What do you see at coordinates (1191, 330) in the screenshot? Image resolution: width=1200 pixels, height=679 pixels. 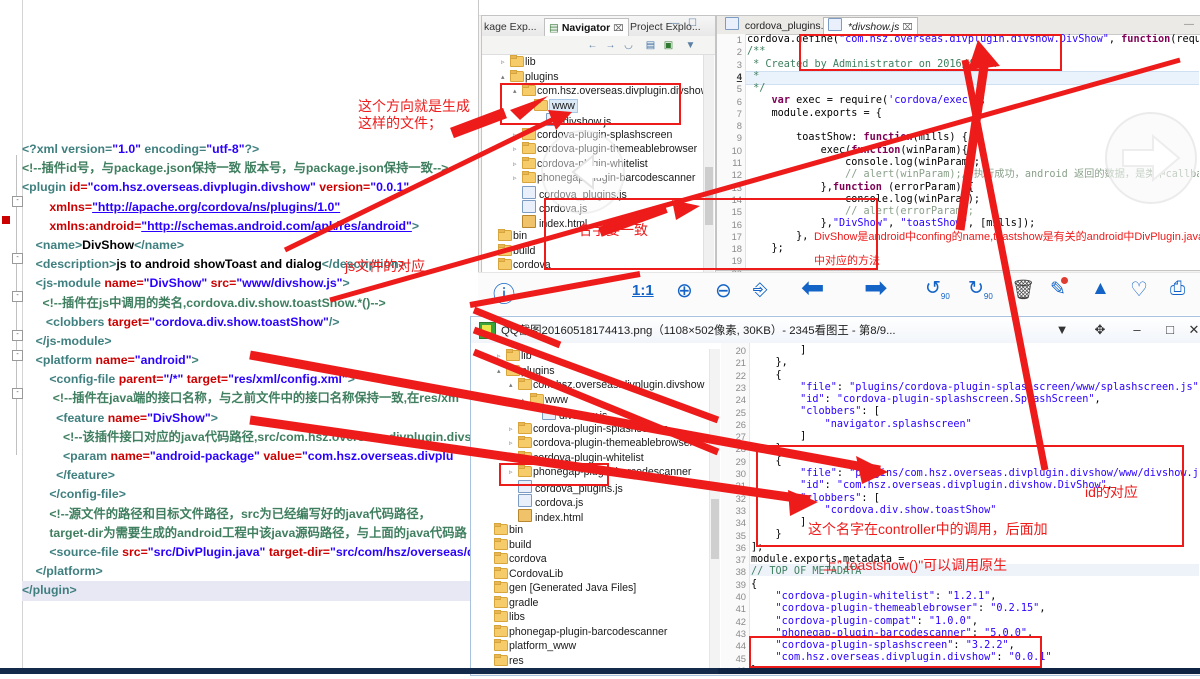 I see `close-icon: ✕` at bounding box center [1191, 330].